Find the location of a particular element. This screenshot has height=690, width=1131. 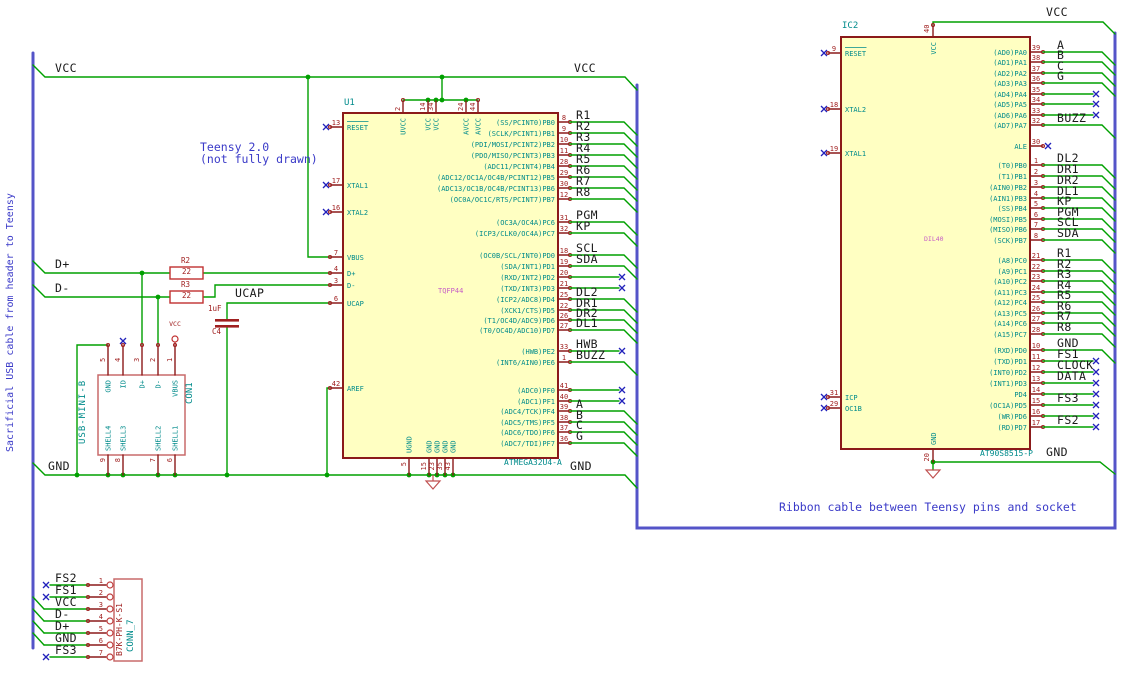

conn7-pin-number: 3 is located at coordinates (101, 605).